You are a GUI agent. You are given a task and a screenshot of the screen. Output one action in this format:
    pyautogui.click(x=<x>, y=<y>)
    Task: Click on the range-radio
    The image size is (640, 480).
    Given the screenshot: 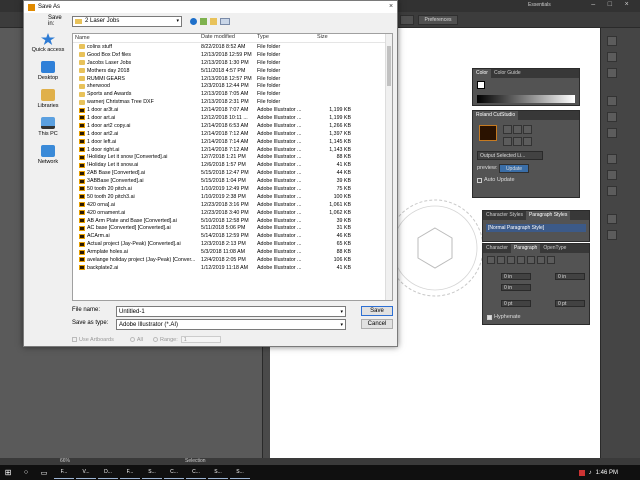 What is the action you would take?
    pyautogui.click(x=155, y=339)
    